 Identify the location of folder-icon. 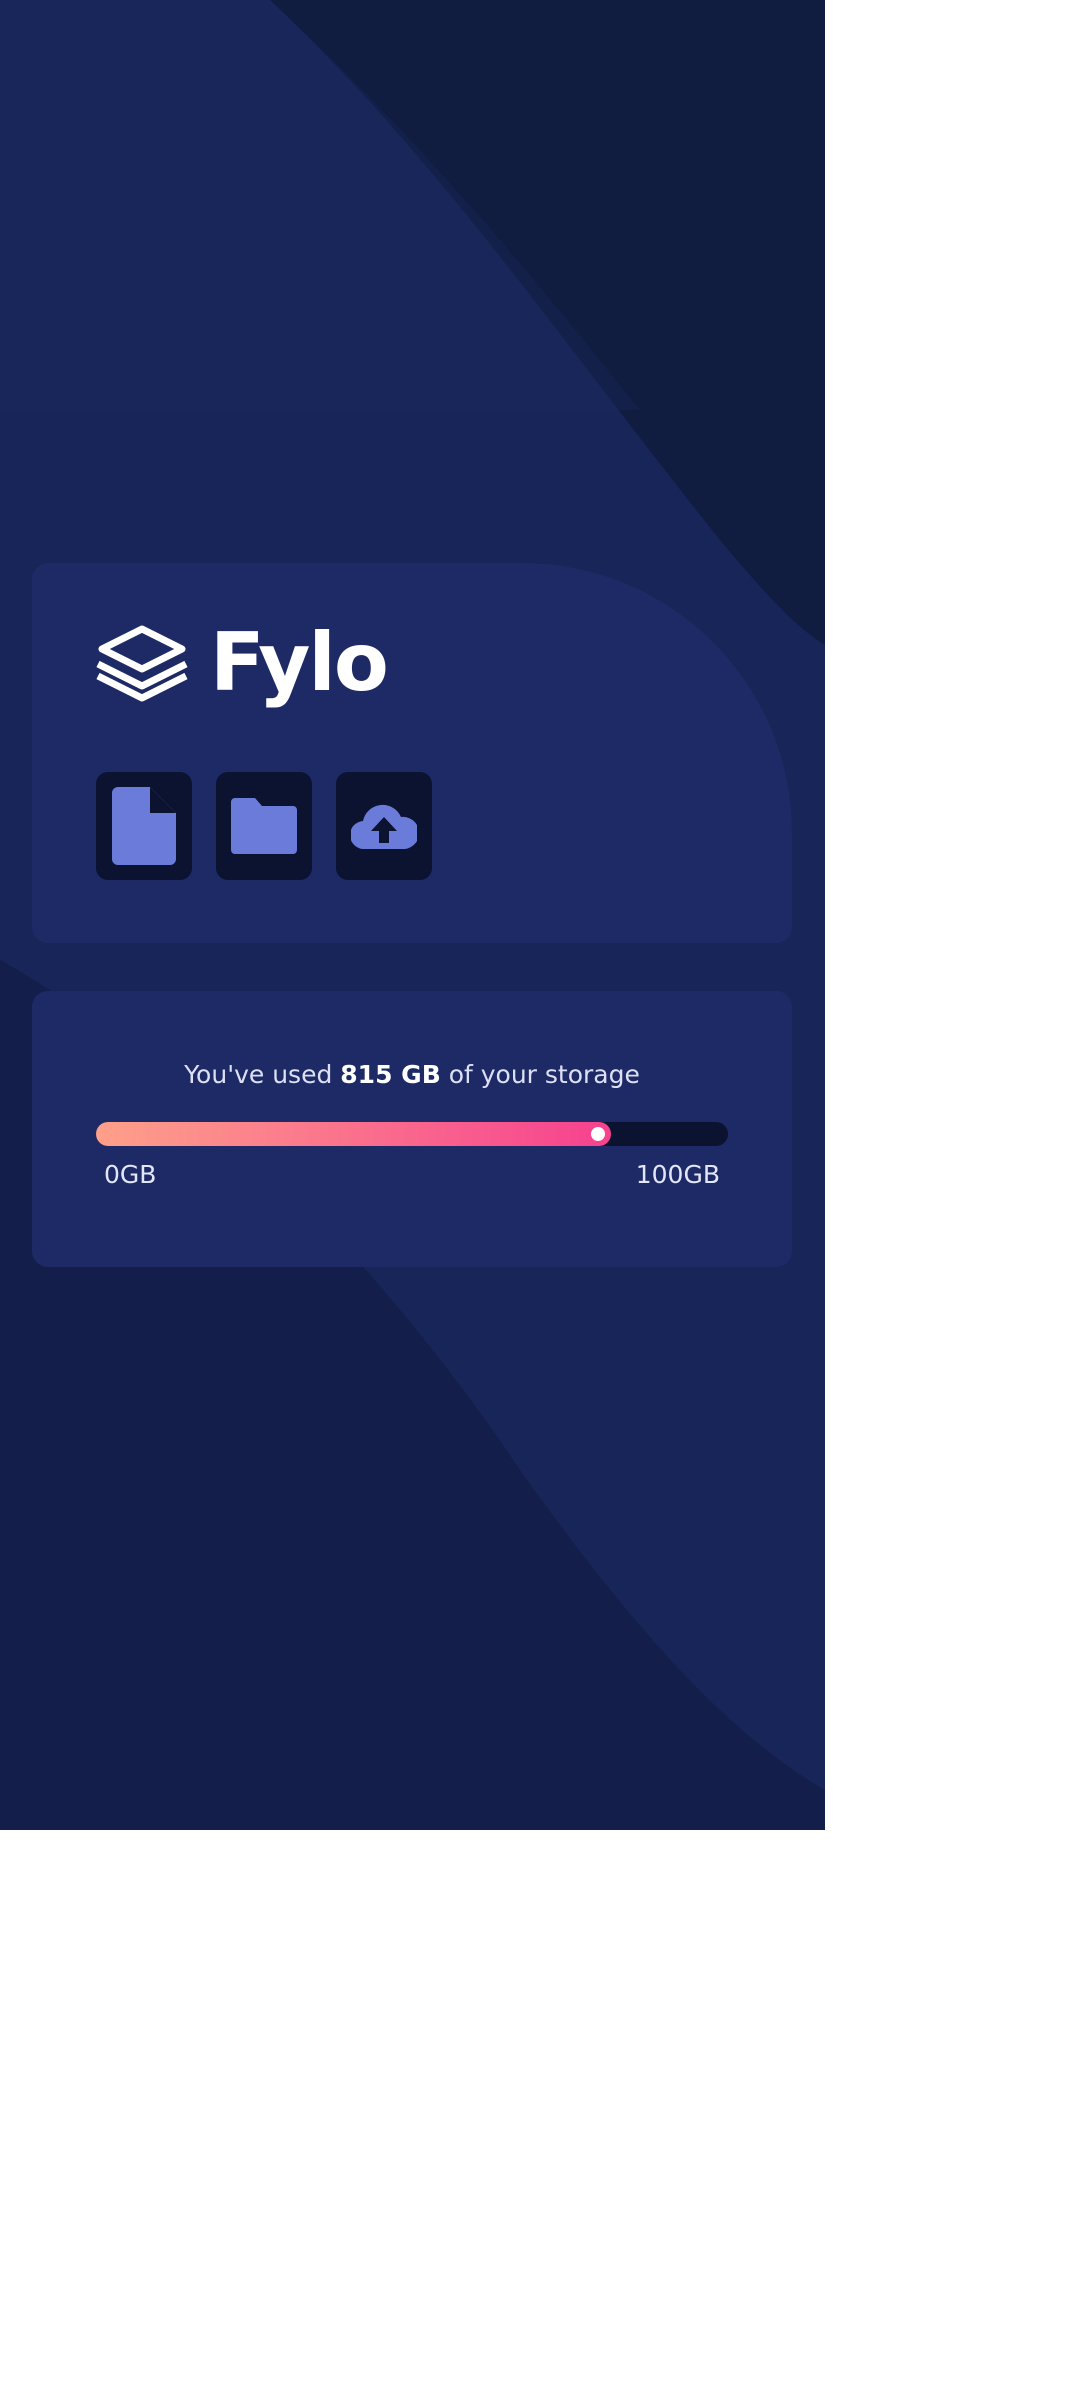
(264, 826).